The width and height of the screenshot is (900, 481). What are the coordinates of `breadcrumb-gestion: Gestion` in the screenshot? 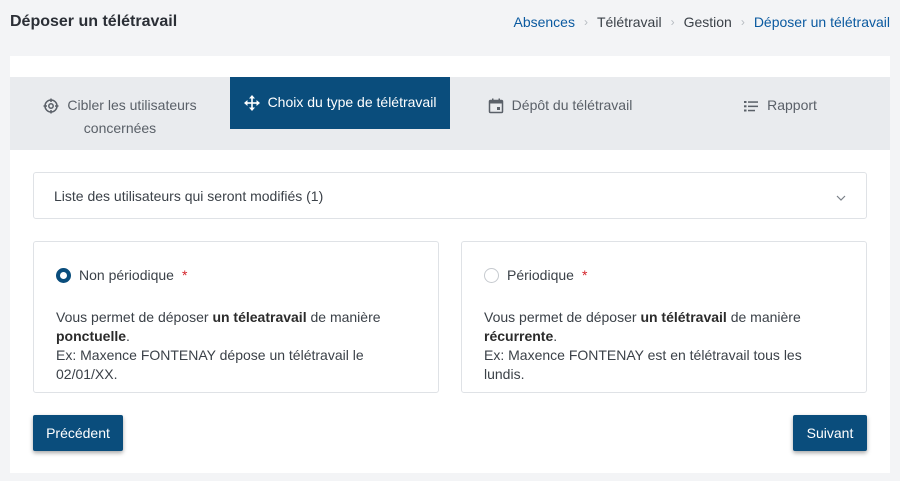 It's located at (708, 22).